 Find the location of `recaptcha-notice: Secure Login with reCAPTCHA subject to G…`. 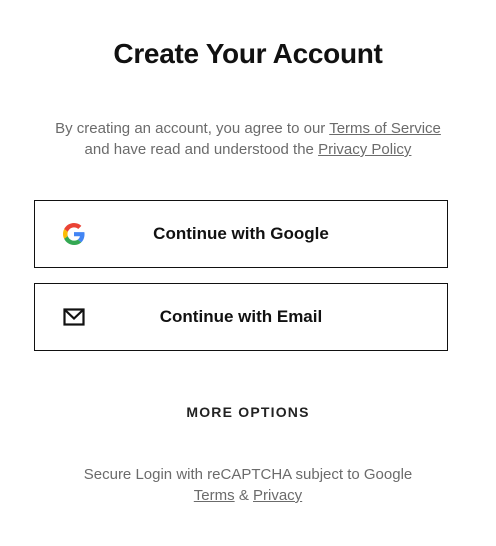

recaptcha-notice: Secure Login with reCAPTCHA subject to G… is located at coordinates (248, 485).